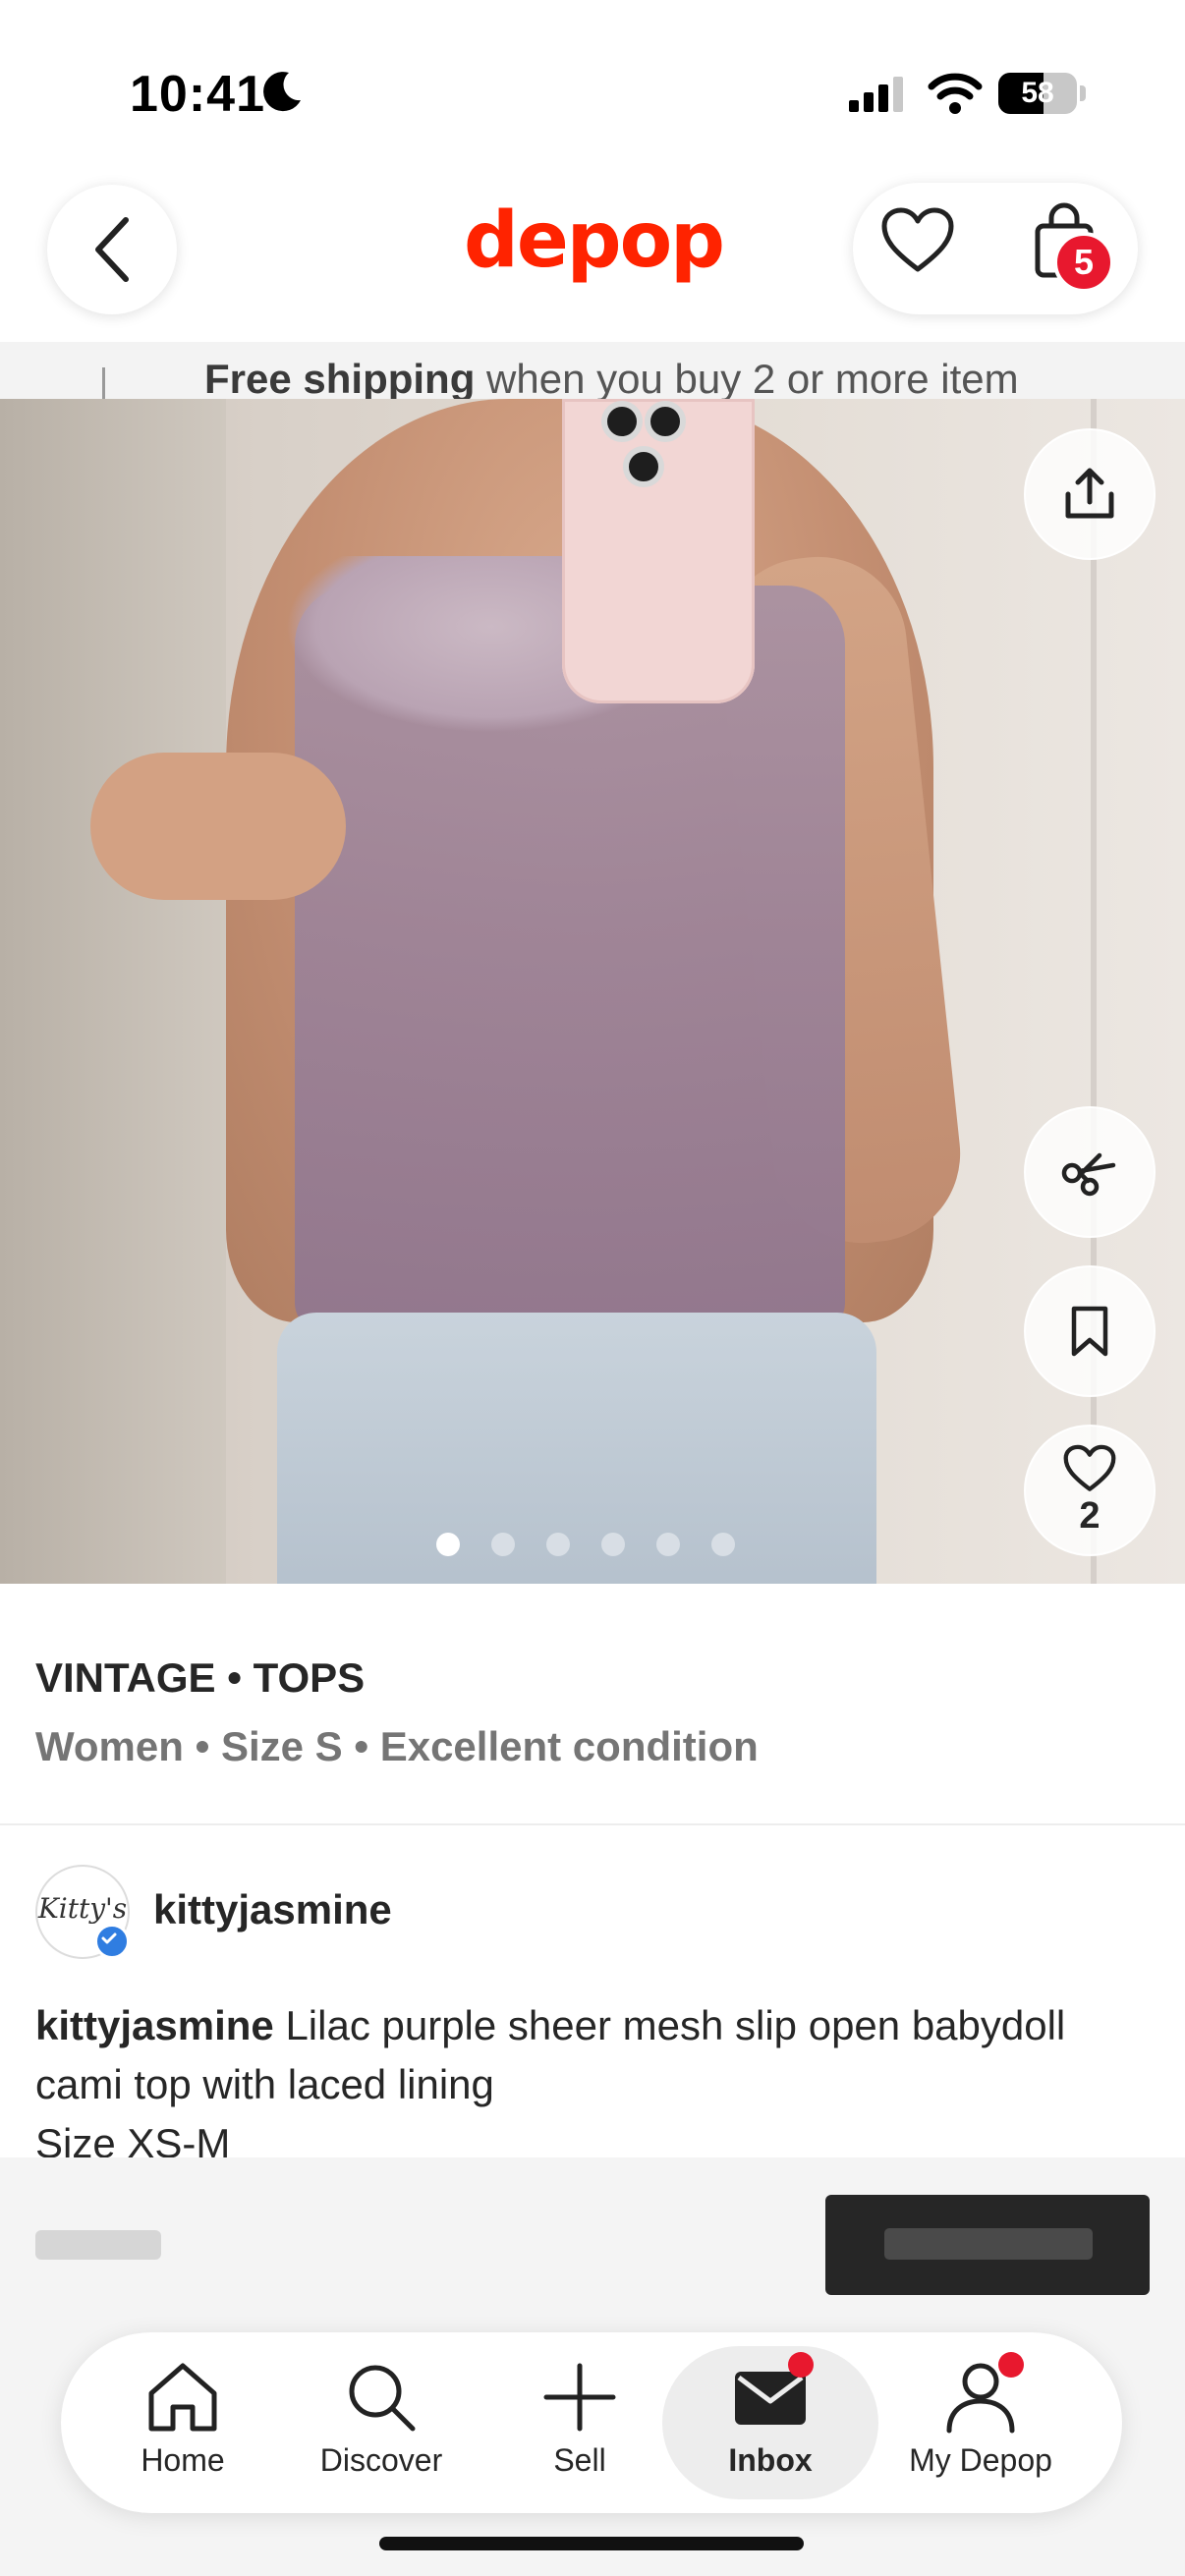 Image resolution: width=1185 pixels, height=2576 pixels. I want to click on chevron-left-icon, so click(112, 249).